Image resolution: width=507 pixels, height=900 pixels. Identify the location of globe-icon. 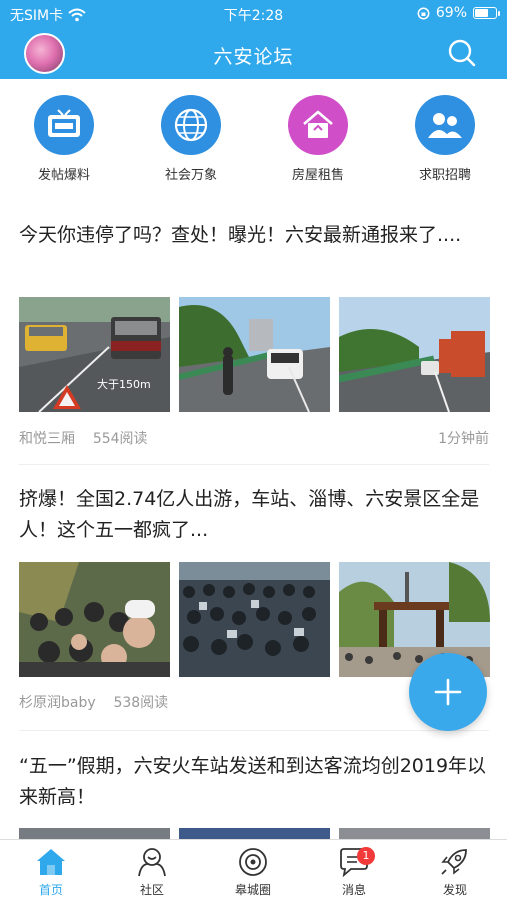
(191, 125).